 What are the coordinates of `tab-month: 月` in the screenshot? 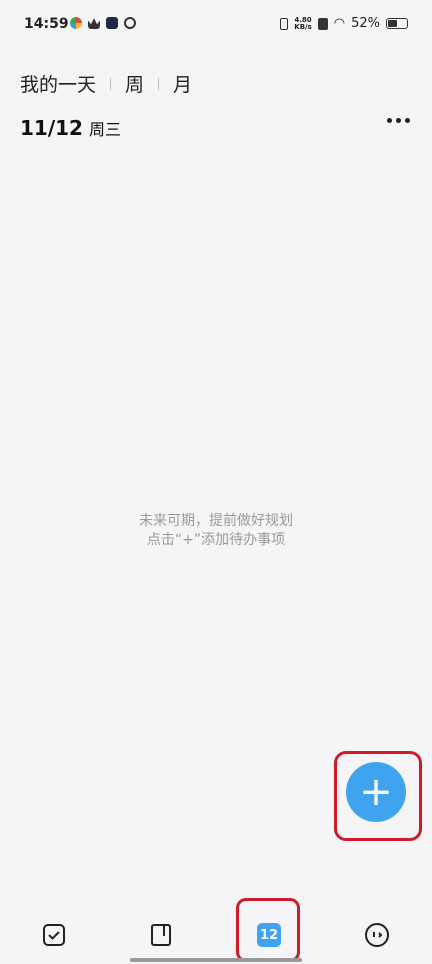 It's located at (182, 83).